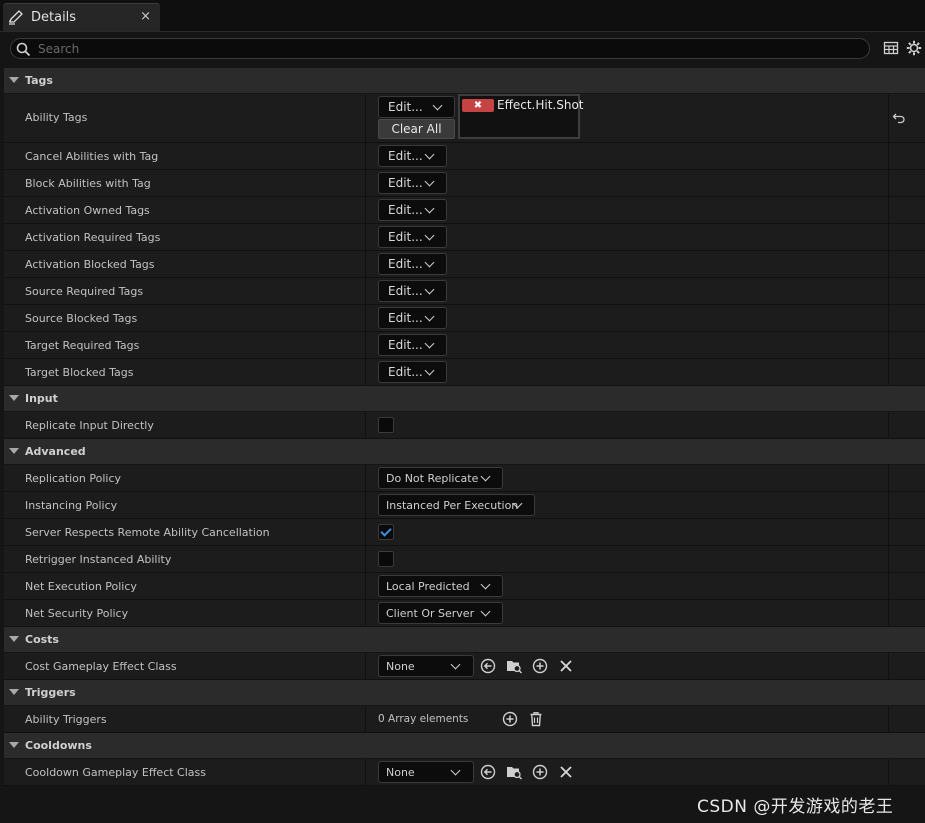 The image size is (925, 823). Describe the element at coordinates (89, 425) in the screenshot. I see `property-name: Replicate Input Directly` at that location.